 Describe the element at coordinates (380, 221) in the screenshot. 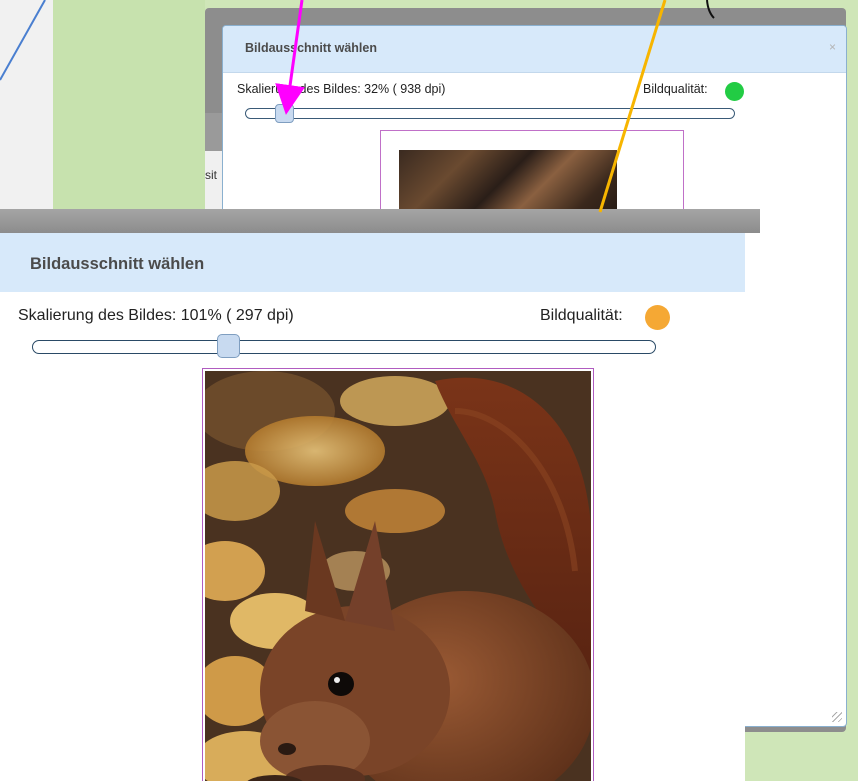

I see `front-dialog-topbar` at that location.